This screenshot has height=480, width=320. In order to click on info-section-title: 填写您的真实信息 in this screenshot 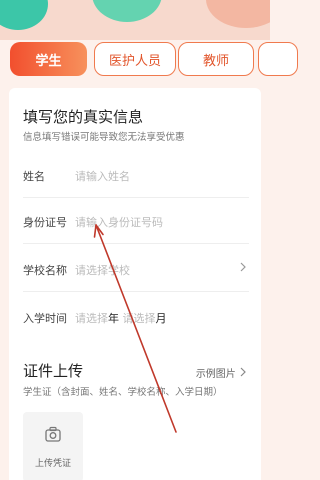, I will do `click(83, 117)`.